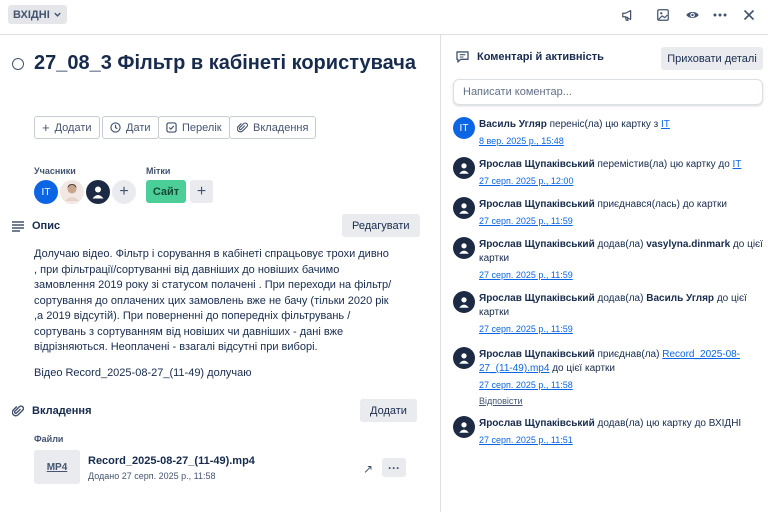 The image size is (768, 512). What do you see at coordinates (194, 127) in the screenshot?
I see `checklist-button: Перелік` at bounding box center [194, 127].